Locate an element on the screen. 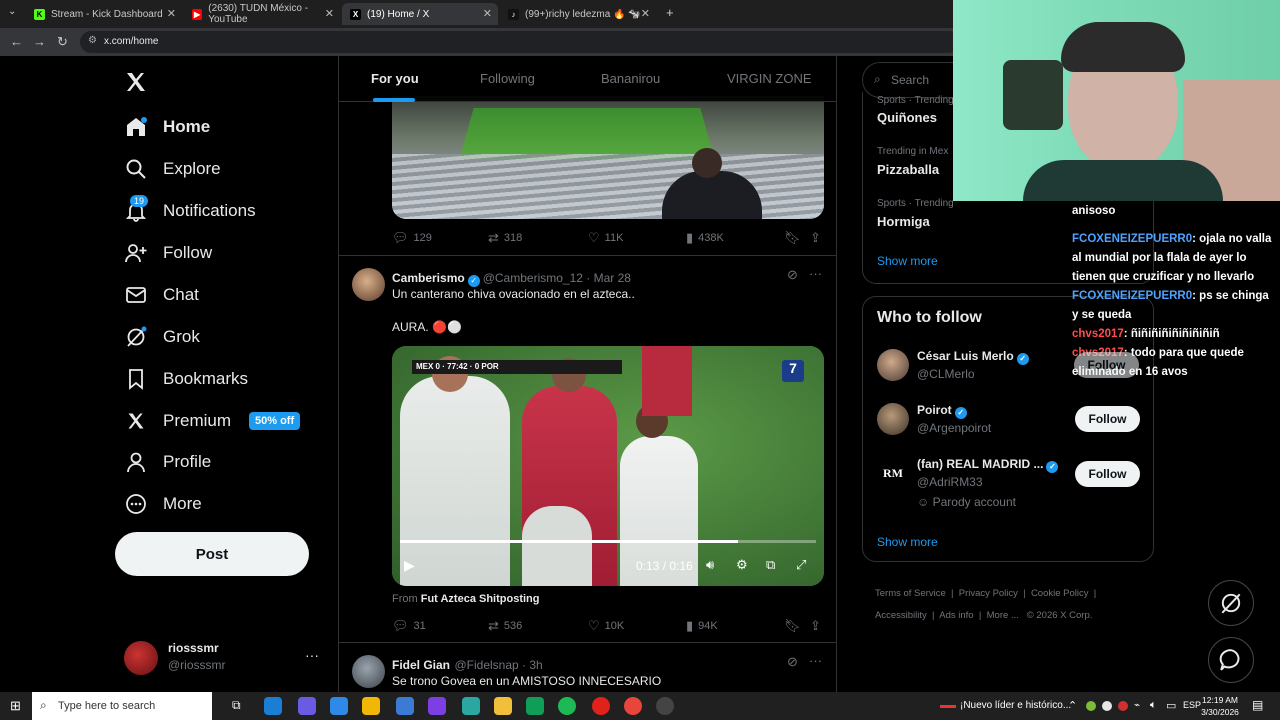 The image size is (1280, 720). real-madrid-logo: RM is located at coordinates (893, 473).